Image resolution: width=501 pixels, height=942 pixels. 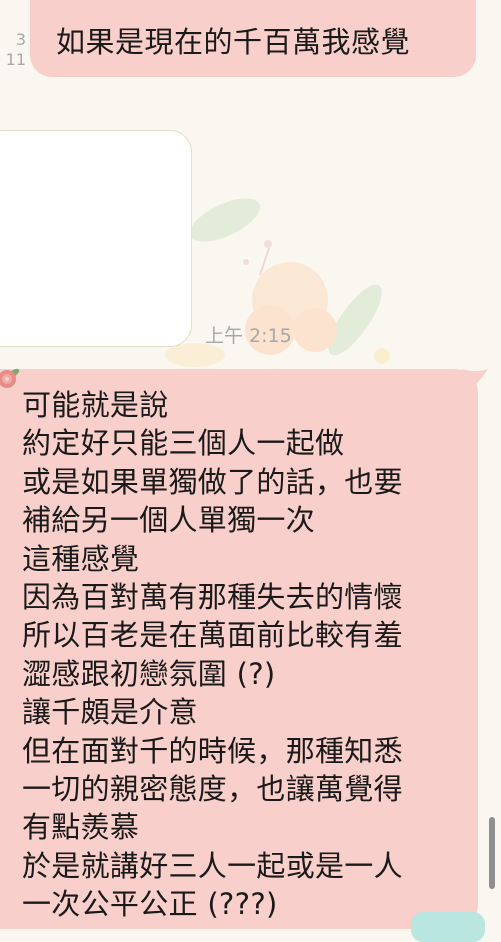 What do you see at coordinates (150, 904) in the screenshot?
I see `message-line: 一次公平公正 (???)` at bounding box center [150, 904].